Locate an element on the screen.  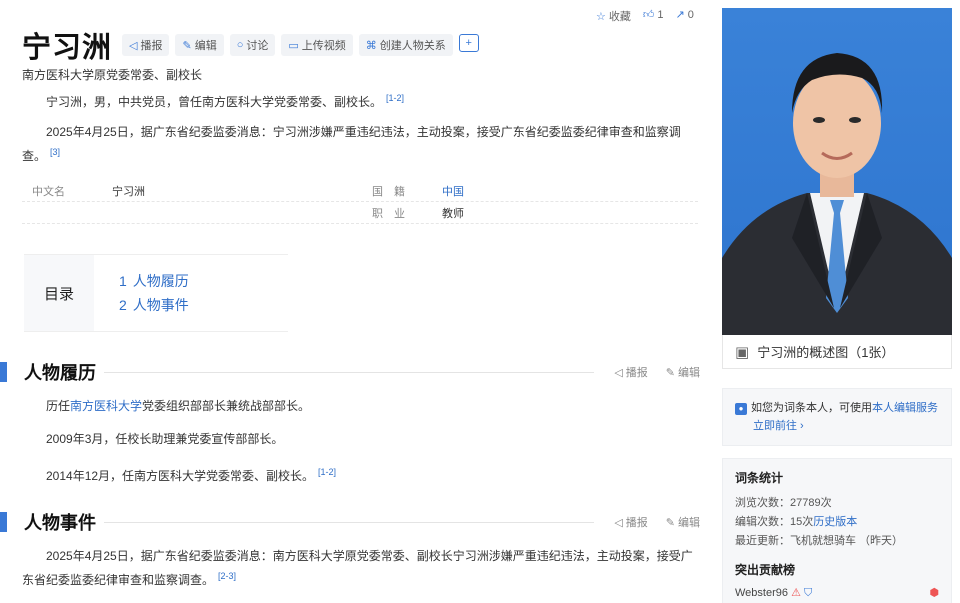
photo-caption: ▣ 宁习洲的概述图（1张） is located at coordinates (837, 352).